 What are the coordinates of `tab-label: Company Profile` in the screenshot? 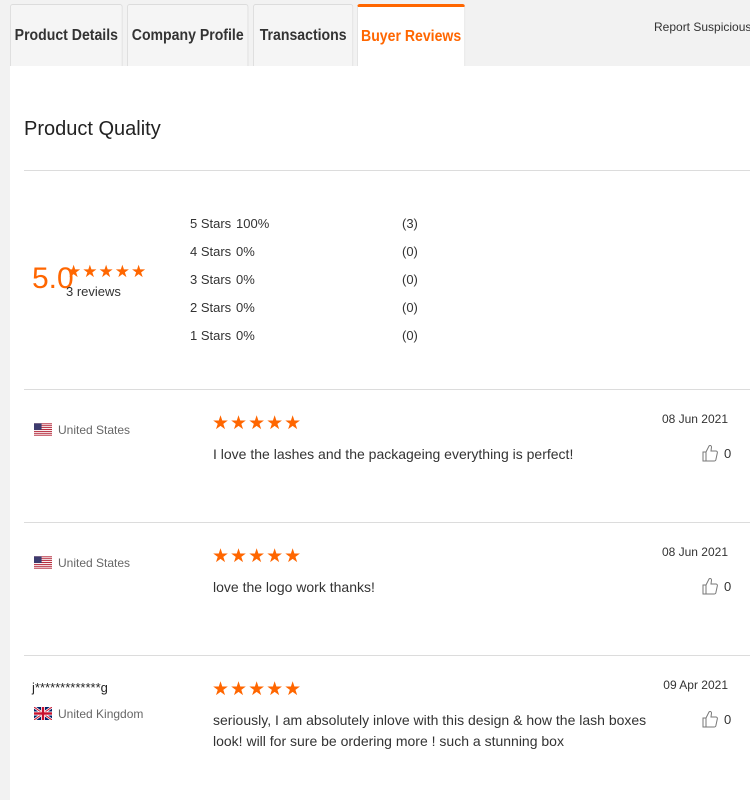 It's located at (187, 35).